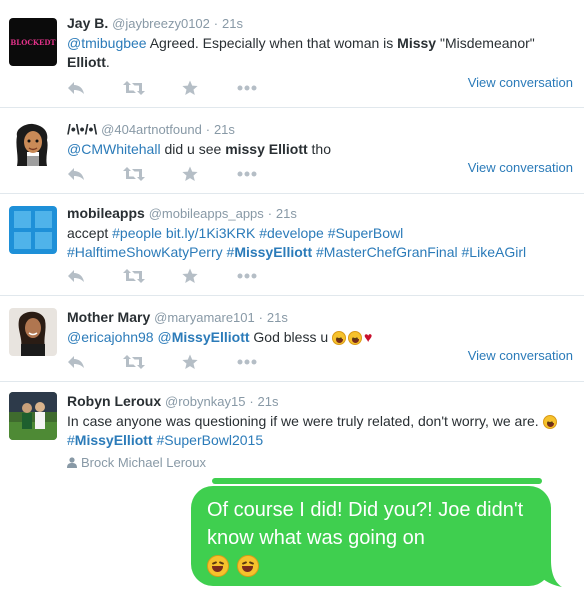 Image resolution: width=584 pixels, height=590 pixels. I want to click on username: @404artnotfound, so click(151, 129).